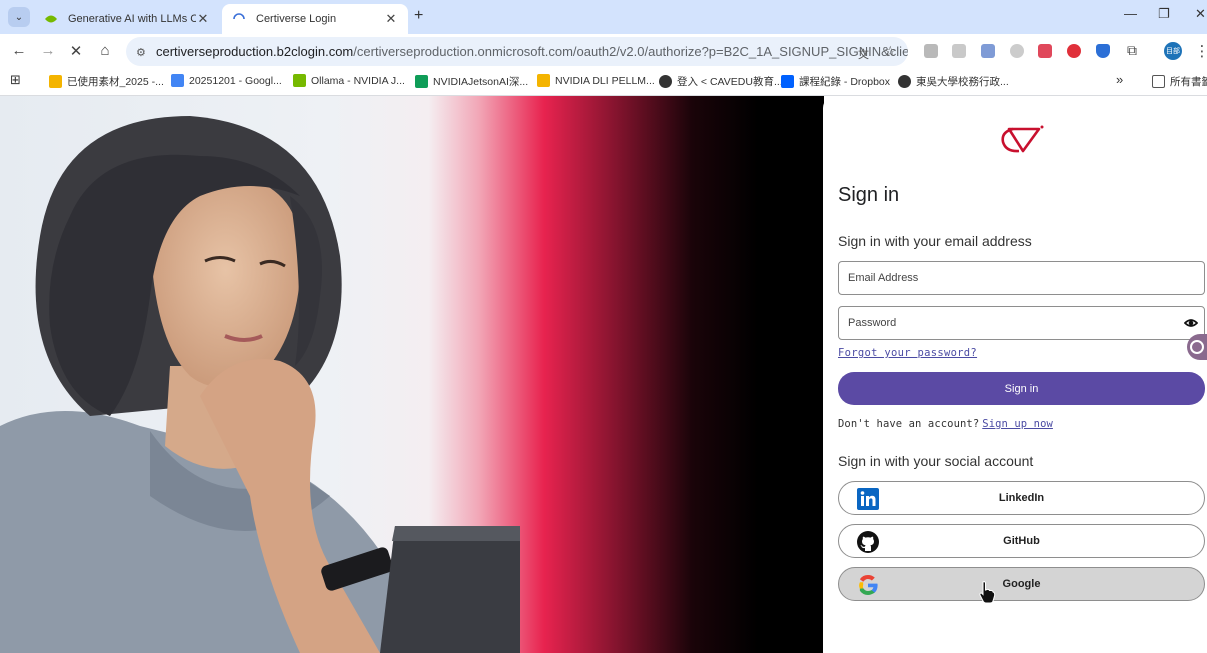  I want to click on google-label: Google, so click(1021, 584).